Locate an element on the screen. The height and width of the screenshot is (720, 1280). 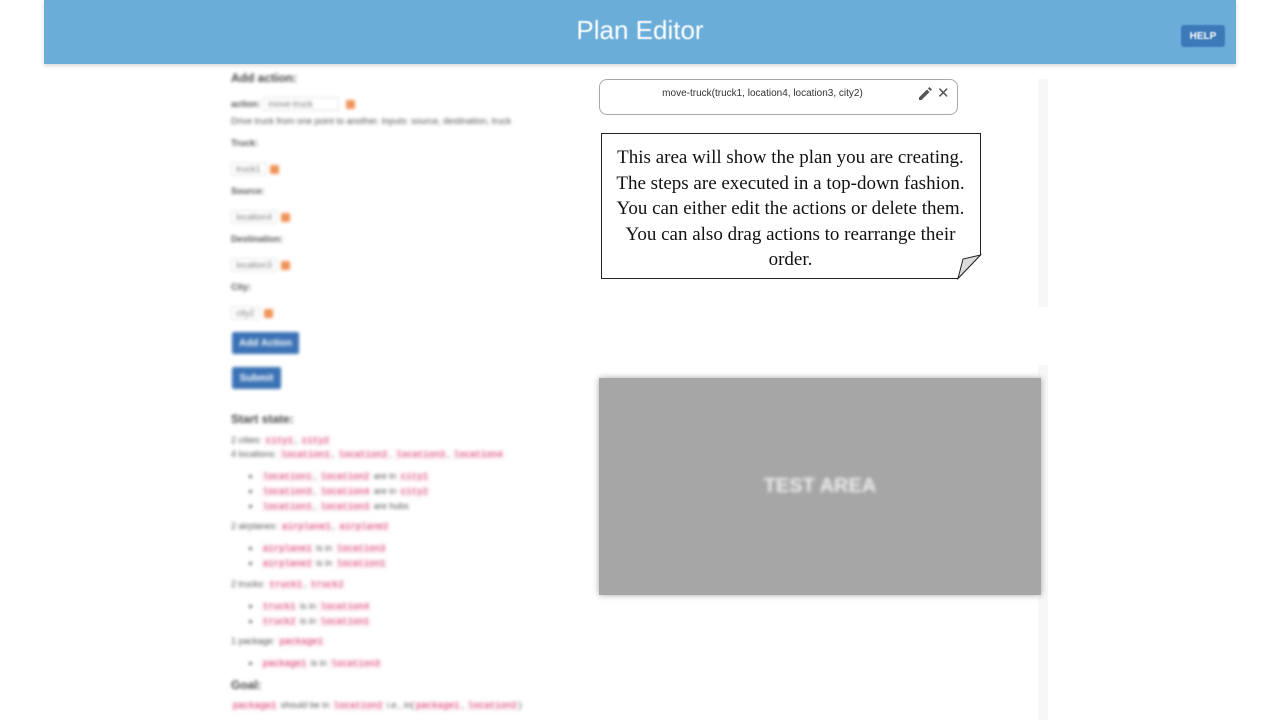
fact-subject: truck2 is located at coordinates (279, 622).